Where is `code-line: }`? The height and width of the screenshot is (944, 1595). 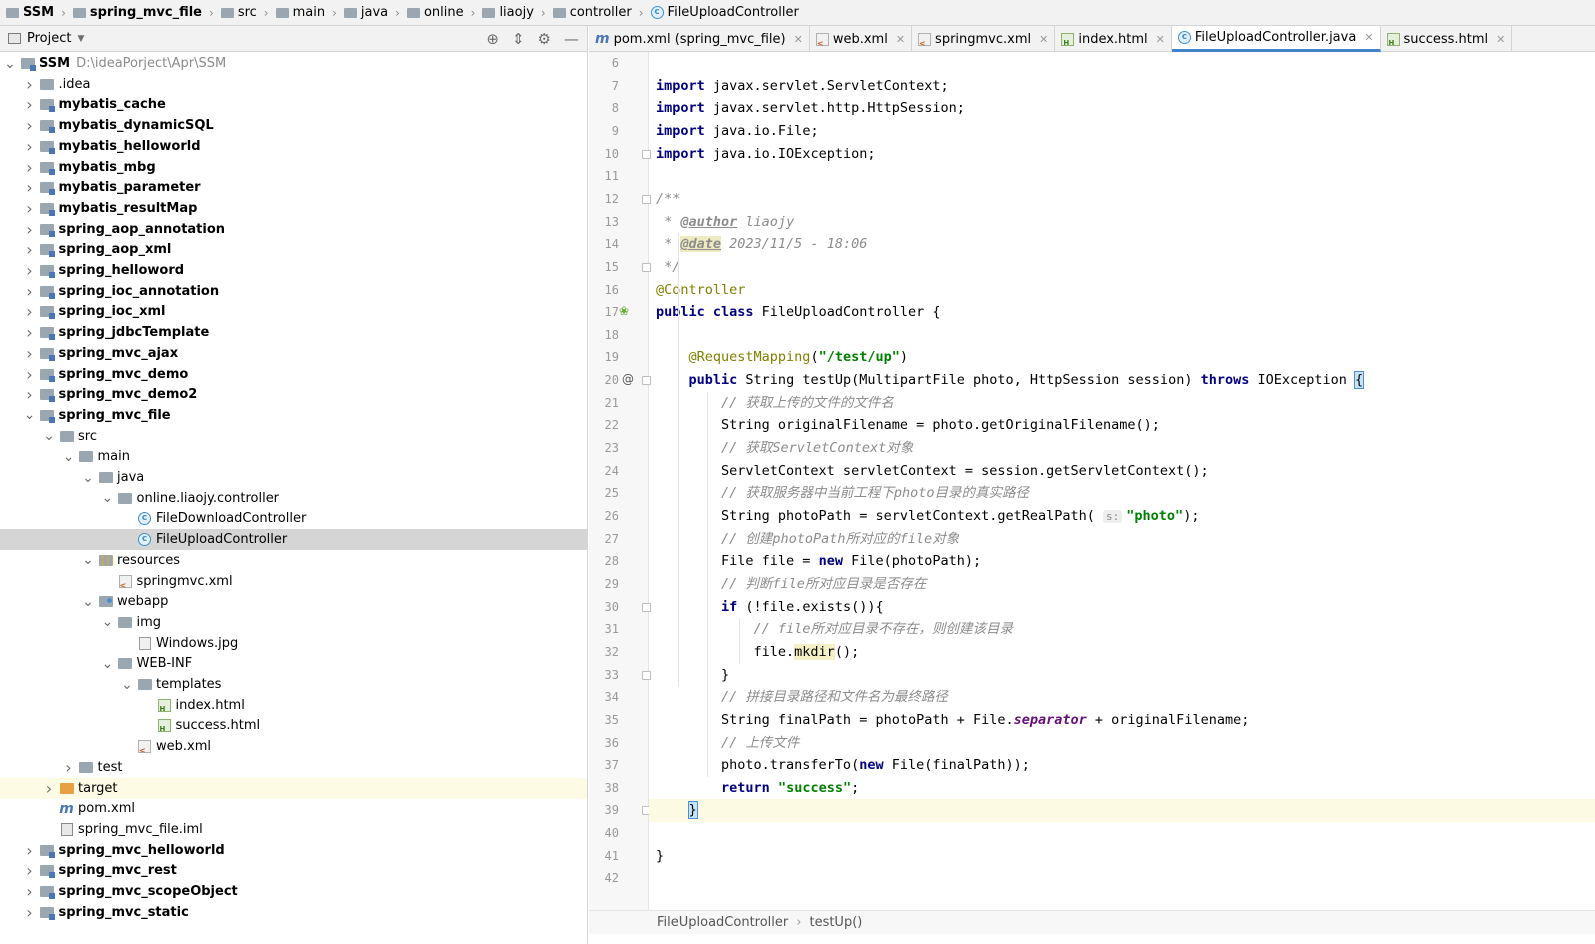 code-line: } is located at coordinates (1122, 811).